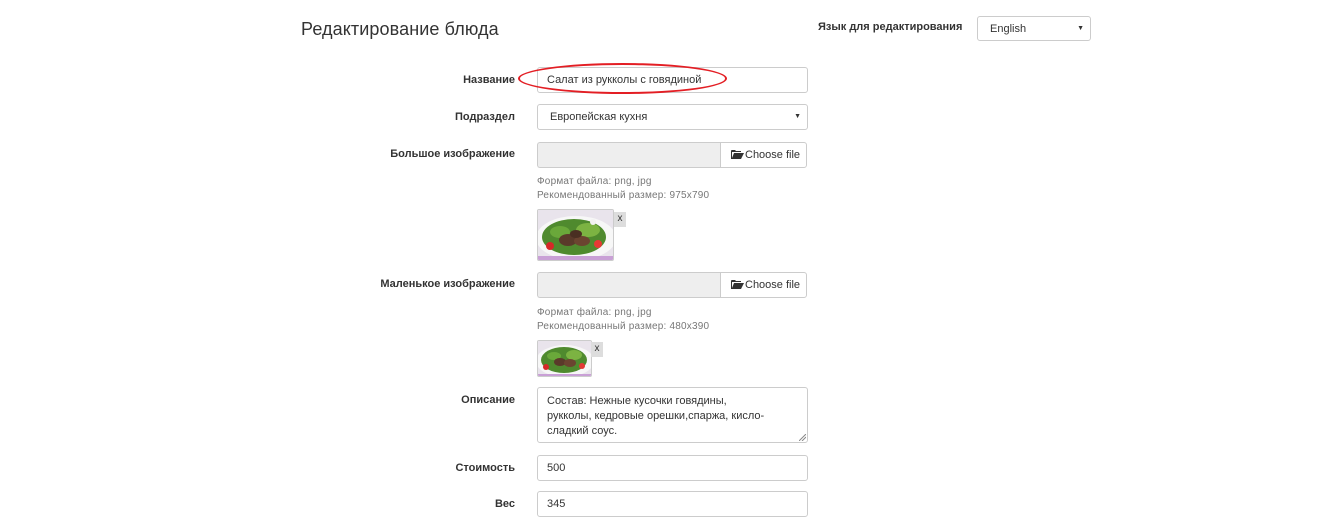 This screenshot has height=528, width=1343. What do you see at coordinates (504, 504) in the screenshot?
I see `weight-label: Вес` at bounding box center [504, 504].